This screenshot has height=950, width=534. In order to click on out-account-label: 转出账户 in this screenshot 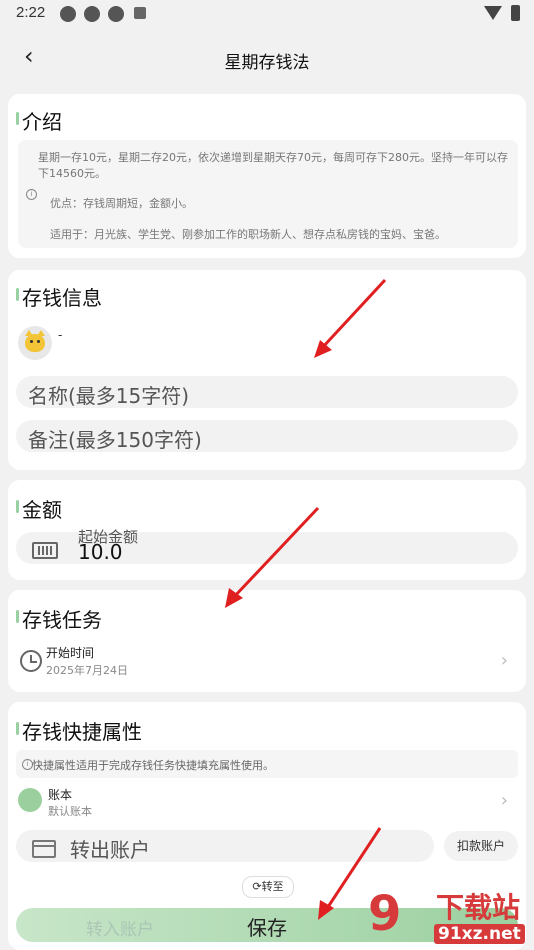, I will do `click(110, 850)`.